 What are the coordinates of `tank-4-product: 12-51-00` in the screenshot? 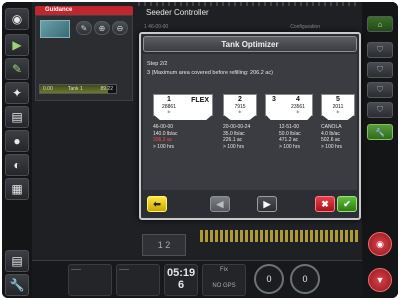 It's located at (289, 127).